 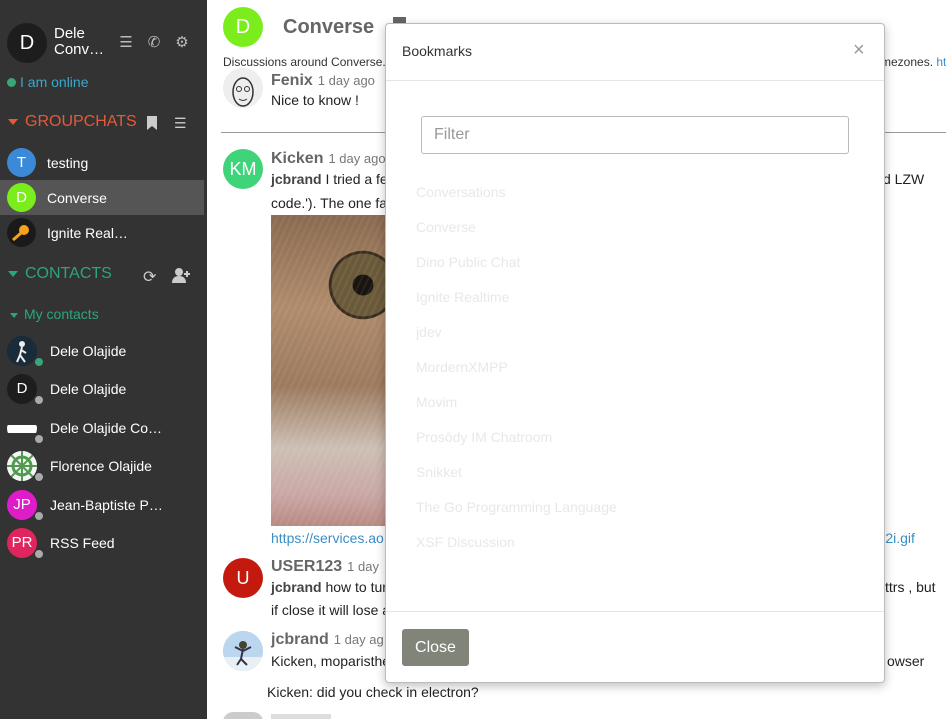 What do you see at coordinates (331, 610) in the screenshot?
I see `message-text-line2: if close it will lose a` at bounding box center [331, 610].